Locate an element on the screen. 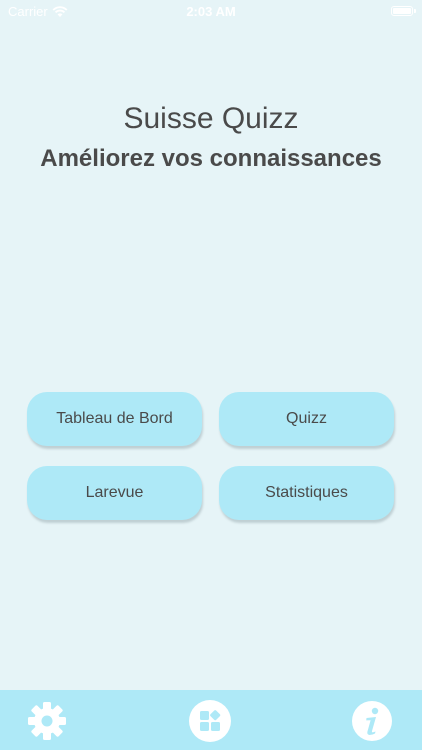 This screenshot has width=422, height=750. quiz-button: Quizz is located at coordinates (306, 419).